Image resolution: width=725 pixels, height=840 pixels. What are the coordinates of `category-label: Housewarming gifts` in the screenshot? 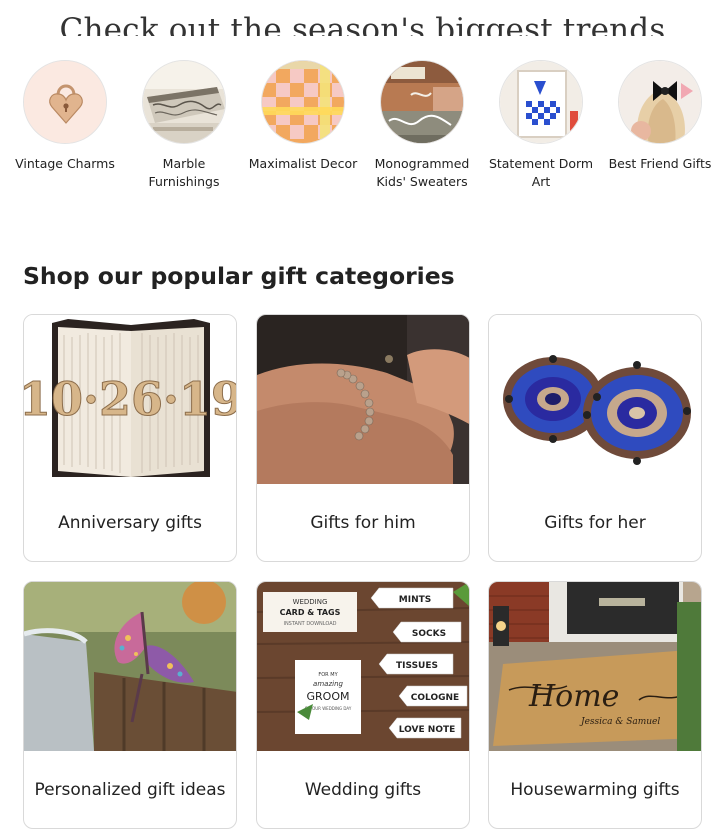 It's located at (595, 790).